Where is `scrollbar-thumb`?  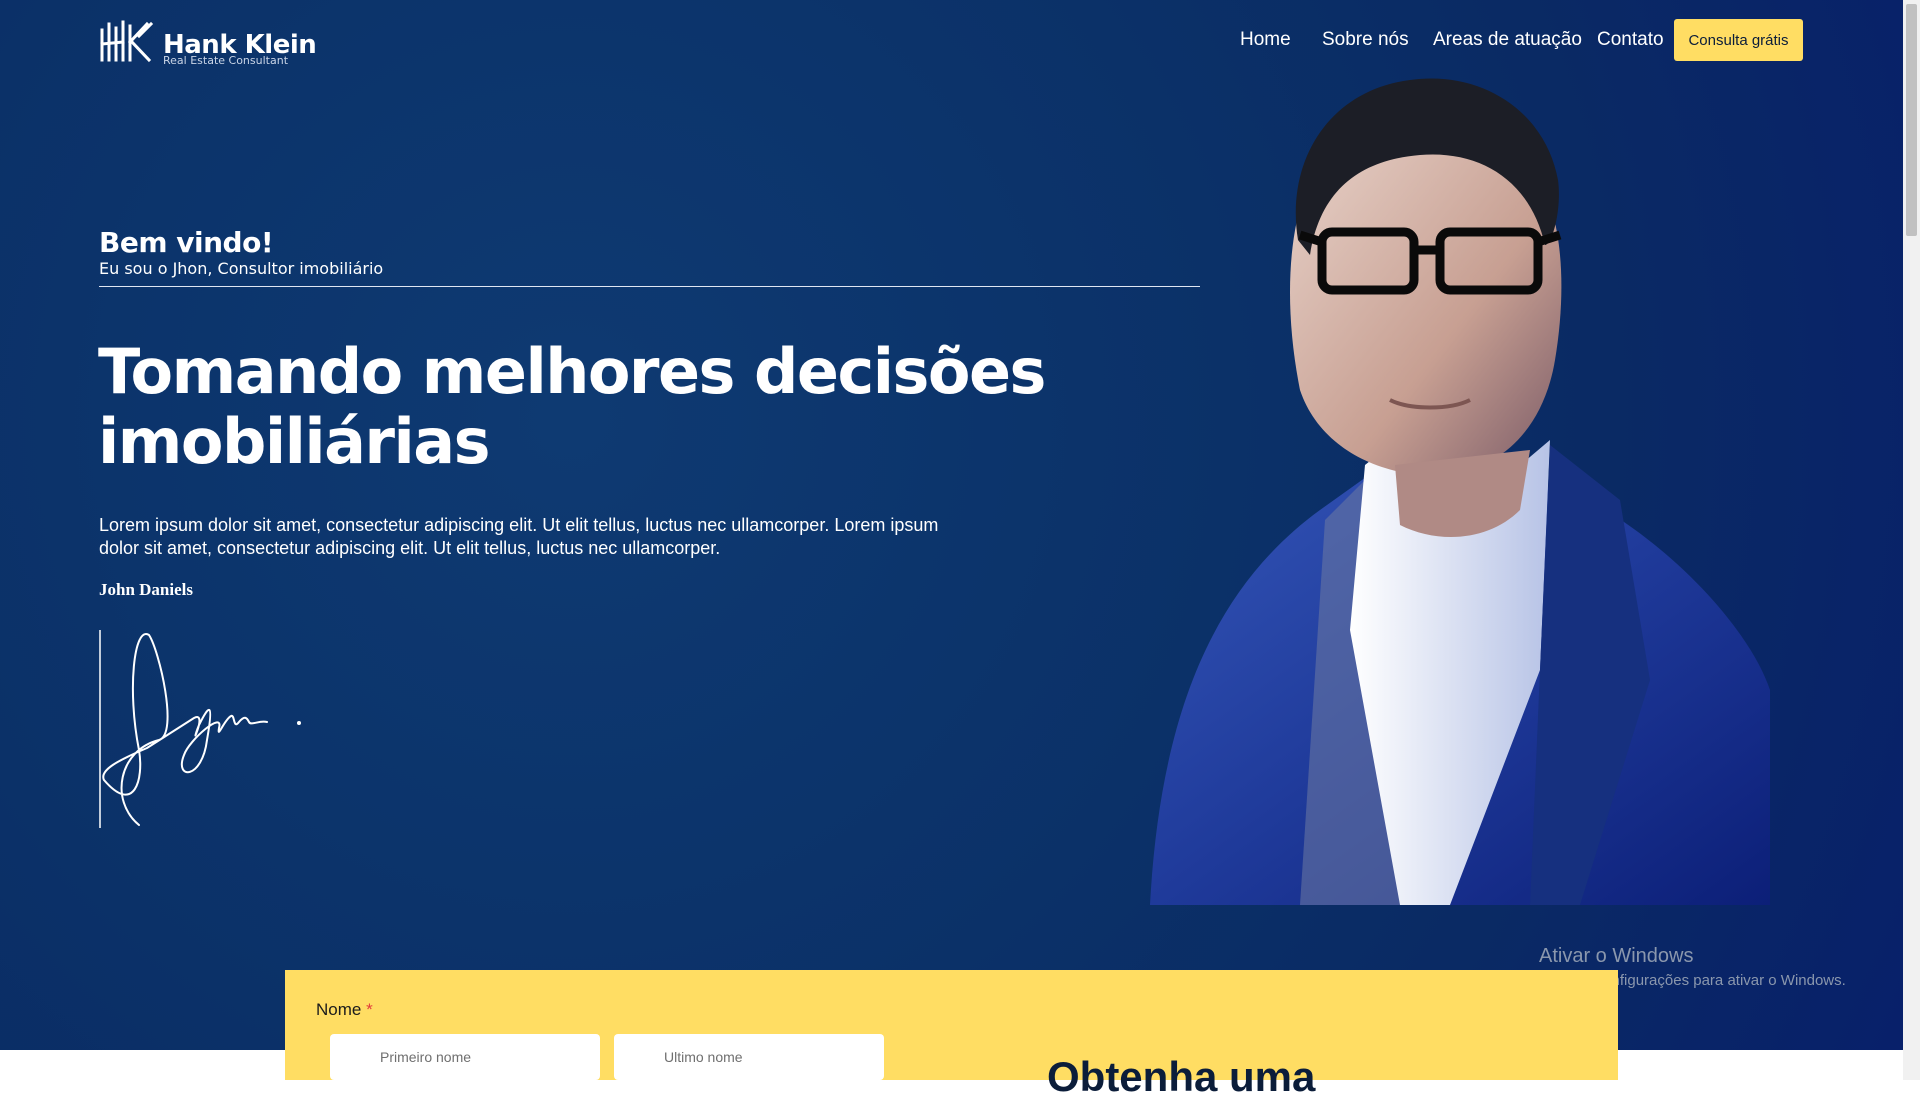
scrollbar-thumb is located at coordinates (1911, 120).